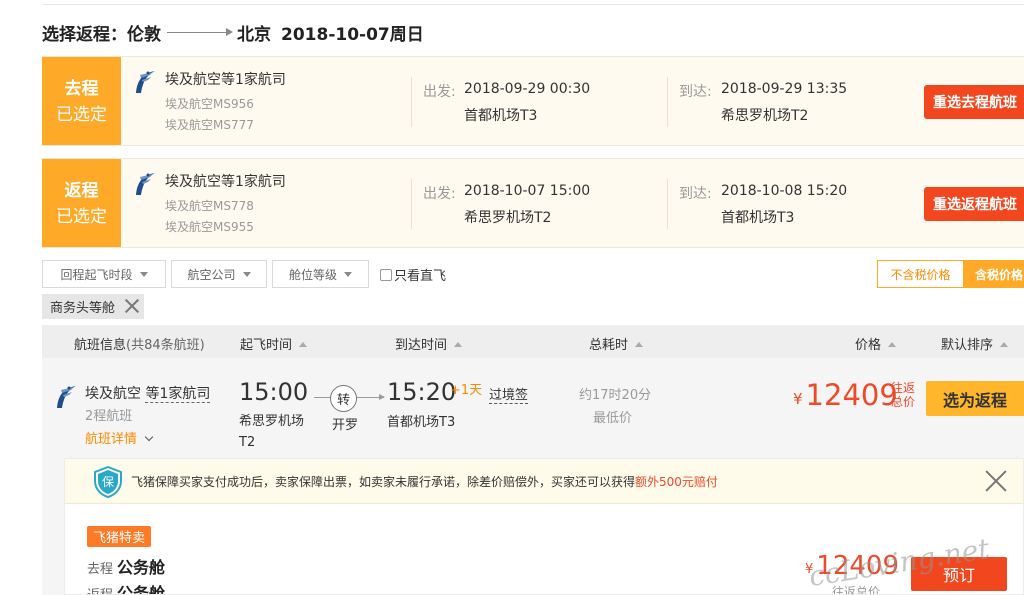 The image size is (1024, 595). Describe the element at coordinates (533, 341) in the screenshot. I see `results-table-header: 航班信息(共84条航班) 起飞时间 到达时间 总耗时 价格 默认排序` at that location.